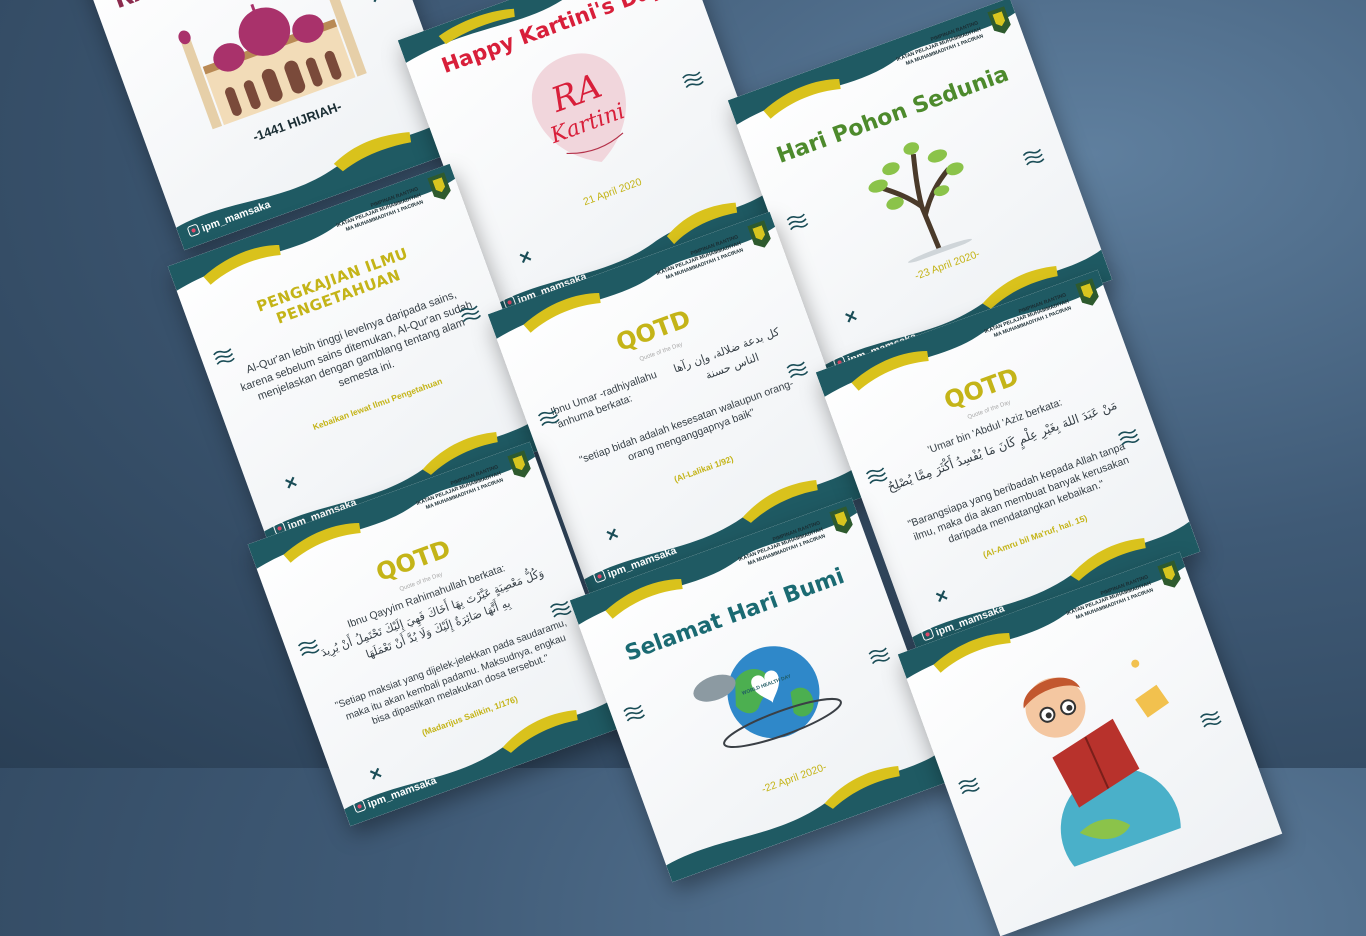 The width and height of the screenshot is (1366, 936). Describe the element at coordinates (579, 107) in the screenshot. I see `kartini-portrait: RA Kartini` at that location.